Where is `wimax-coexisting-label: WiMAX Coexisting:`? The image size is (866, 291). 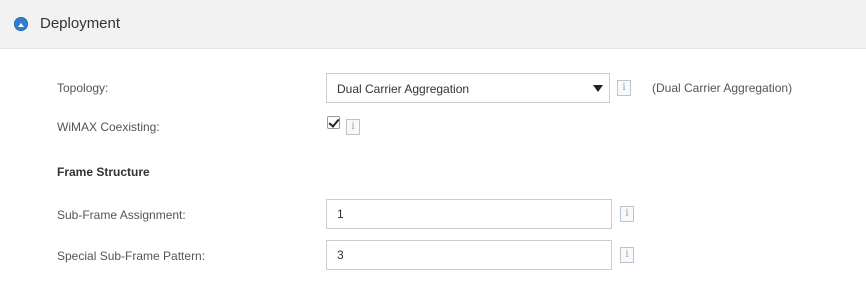 wimax-coexisting-label: WiMAX Coexisting: is located at coordinates (108, 127).